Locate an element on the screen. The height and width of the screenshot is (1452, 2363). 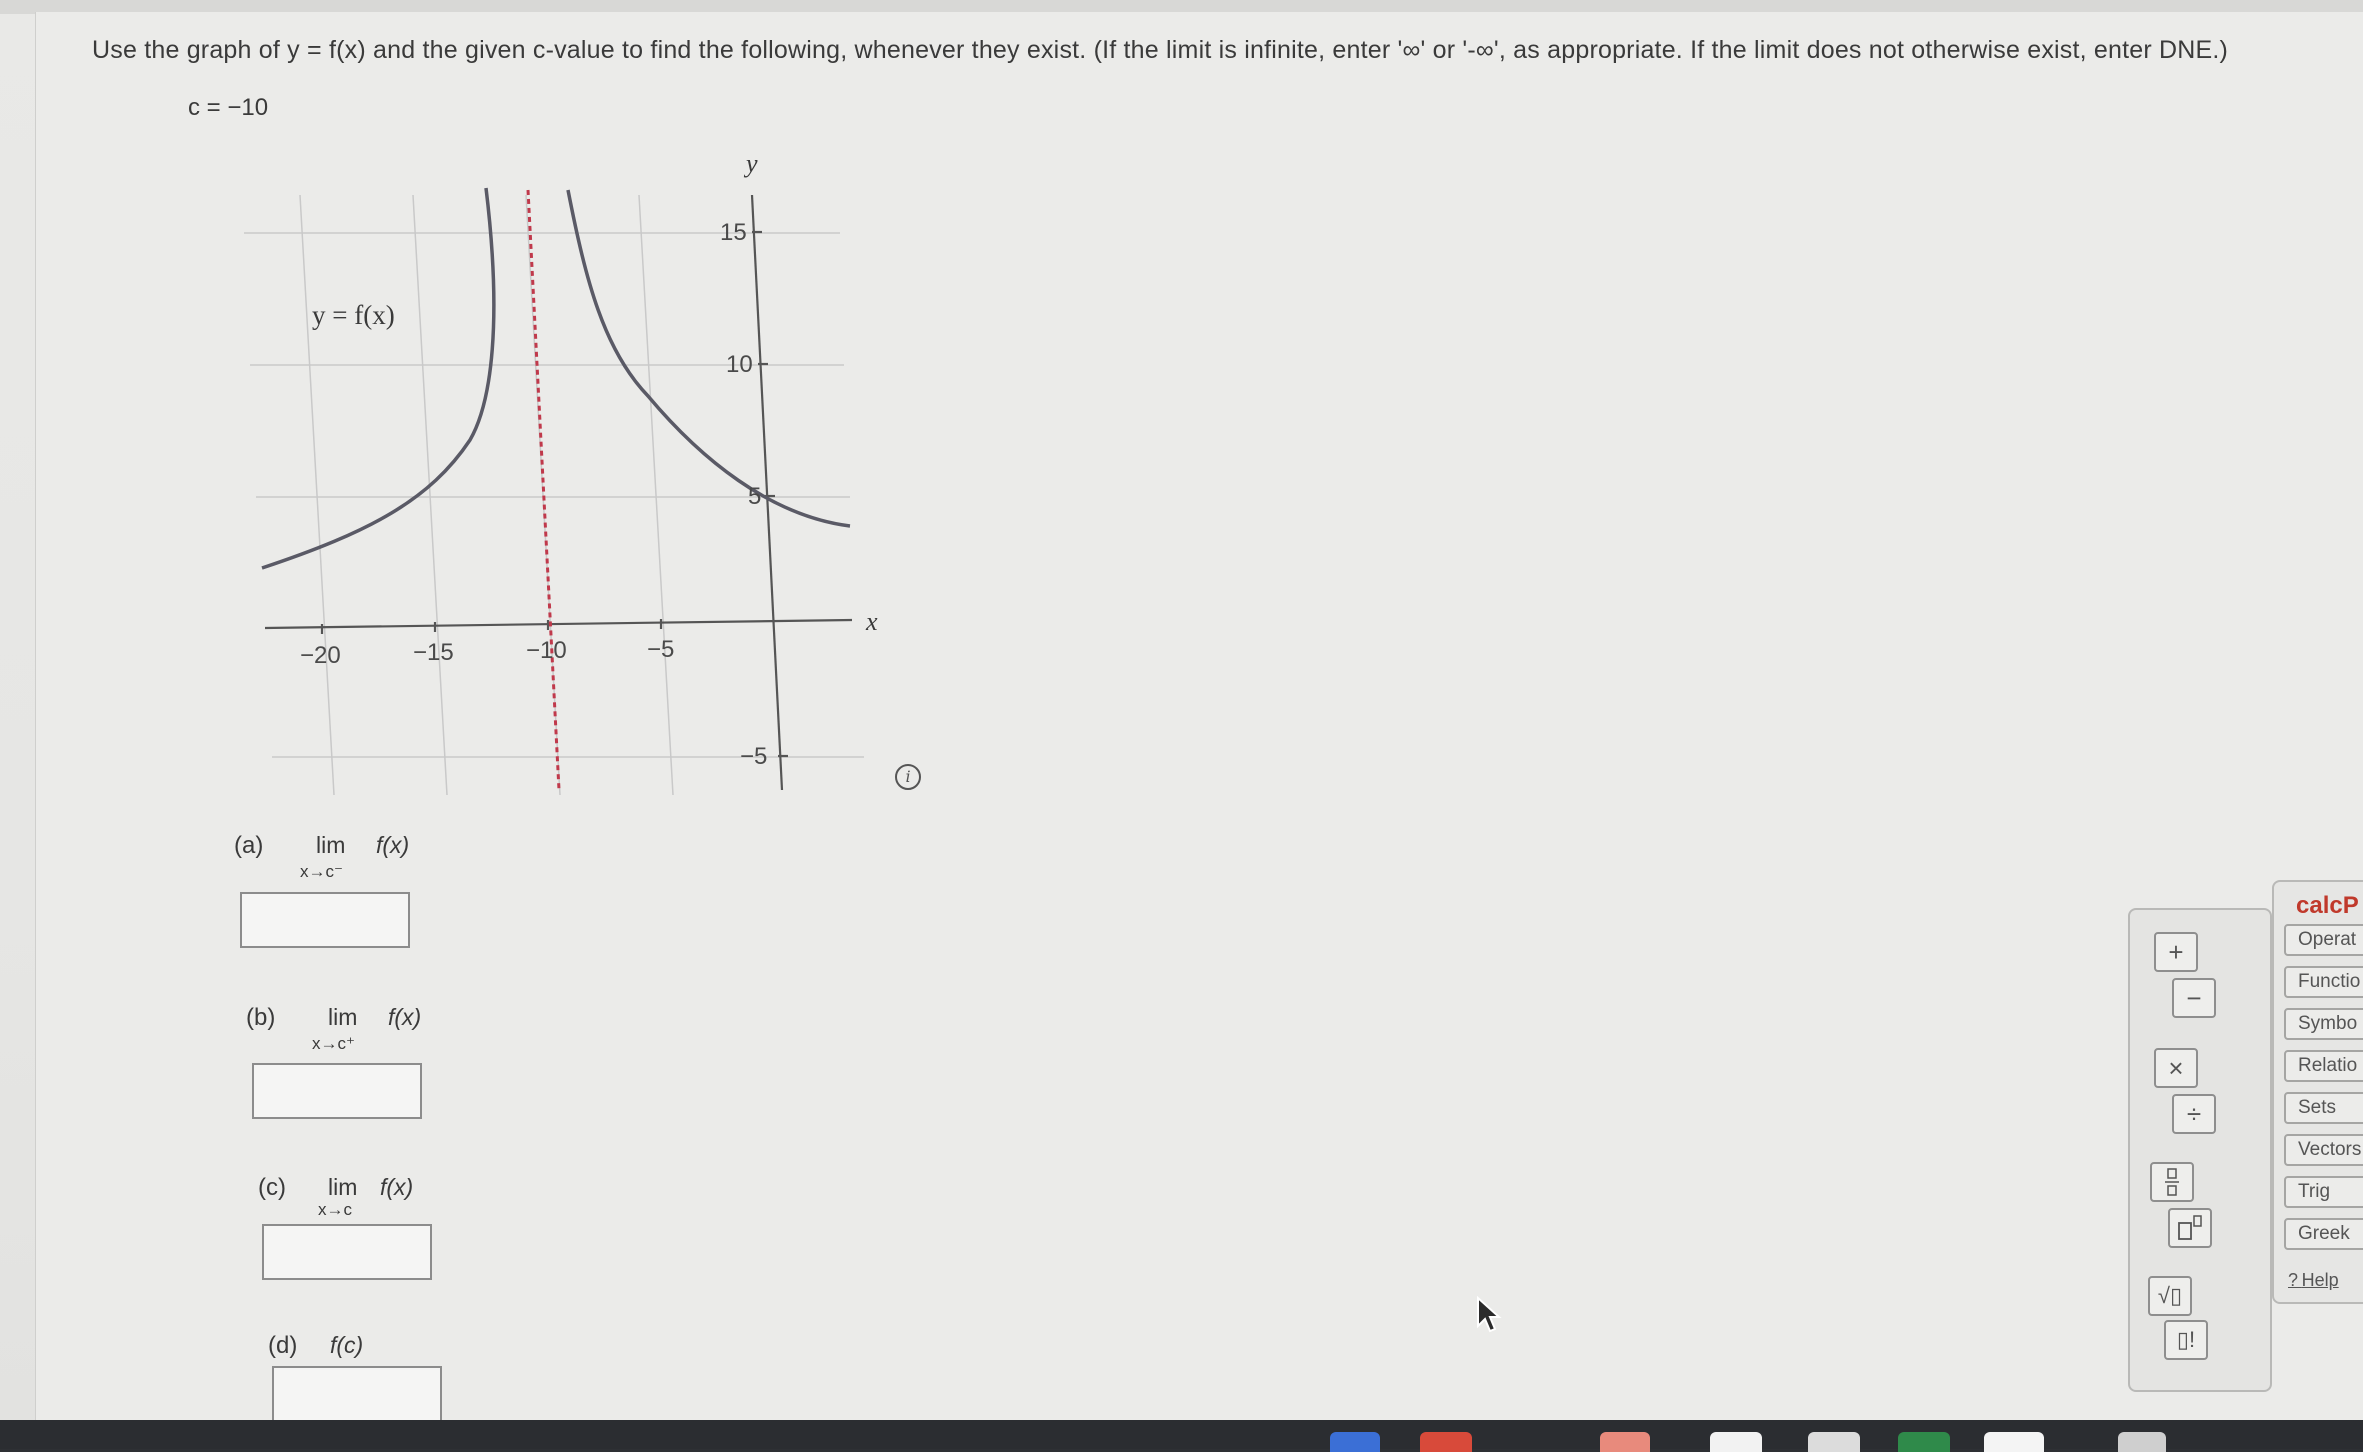
x-tick-label: −15 is located at coordinates (433, 652).